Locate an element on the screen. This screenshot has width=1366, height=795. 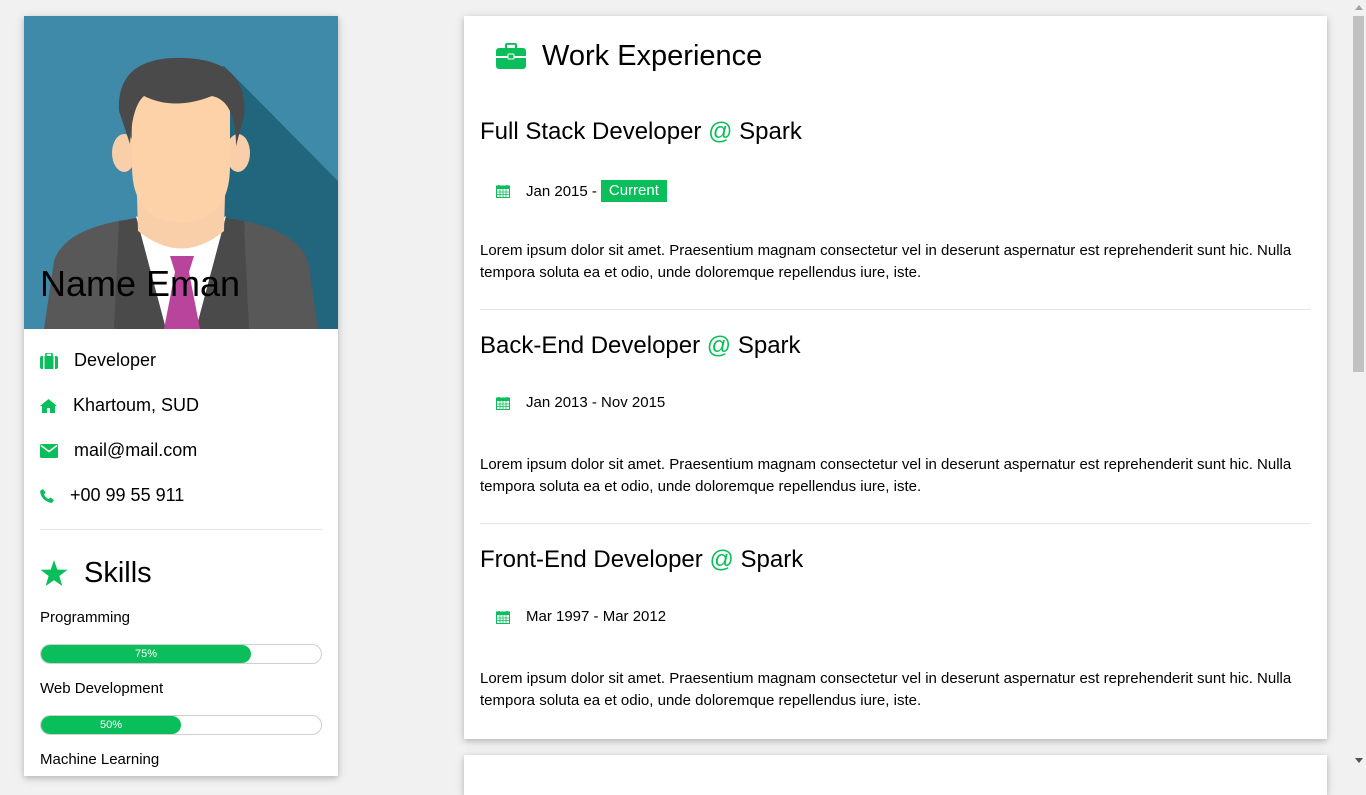
job-title: Full Stack Developer @ Spark is located at coordinates (641, 132).